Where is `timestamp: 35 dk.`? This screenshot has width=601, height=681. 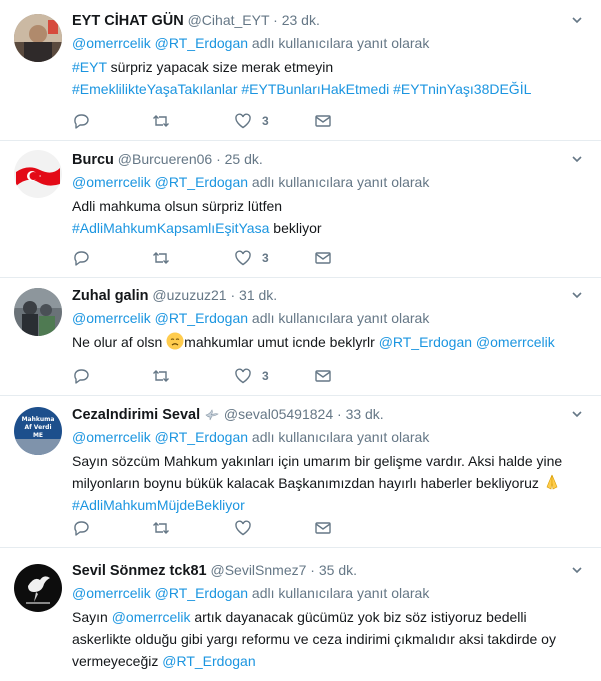 timestamp: 35 dk. is located at coordinates (338, 570).